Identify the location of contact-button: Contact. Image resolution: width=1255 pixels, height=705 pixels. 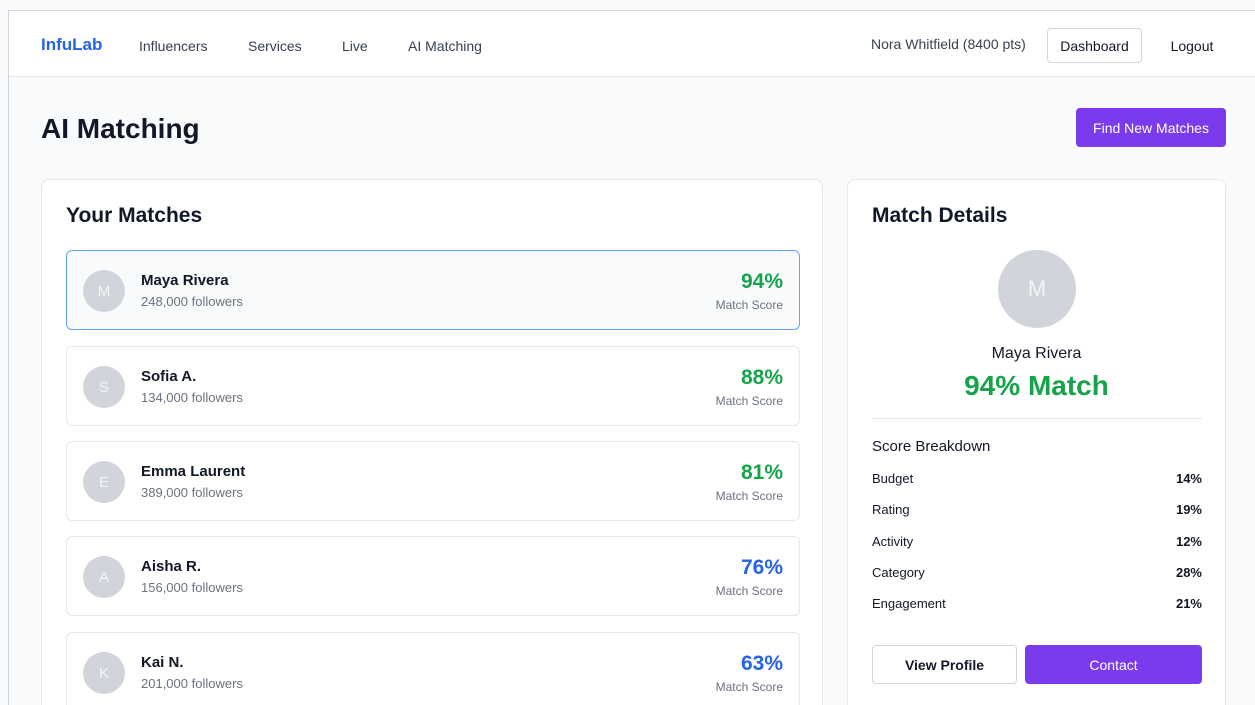
(1113, 664).